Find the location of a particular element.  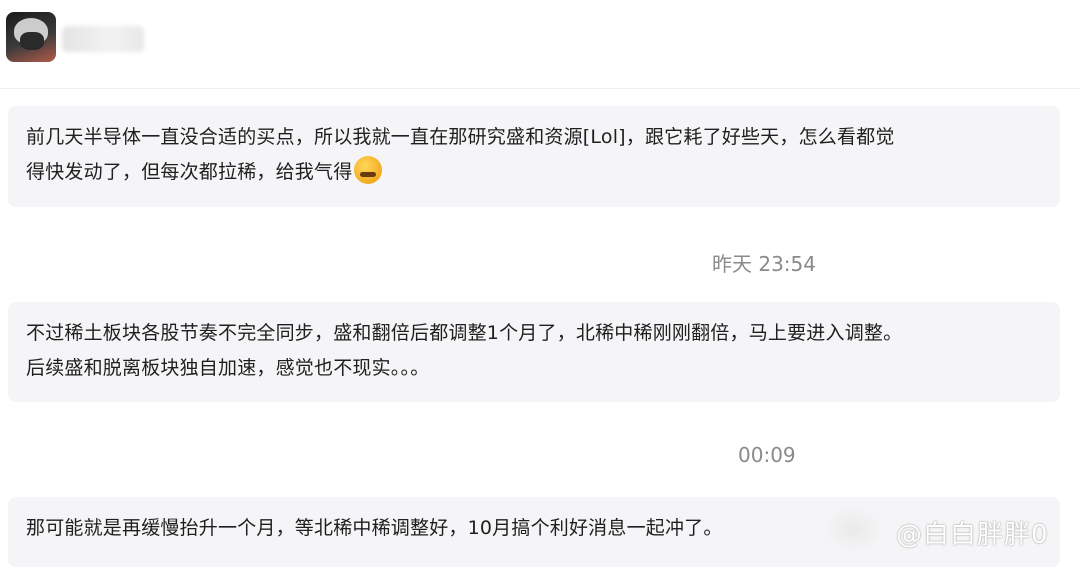

message-line: 那可能就是再缓慢抬升一个月，等北稀中稀调整好，10月搞个利好消息一起冲了。 is located at coordinates (374, 528).